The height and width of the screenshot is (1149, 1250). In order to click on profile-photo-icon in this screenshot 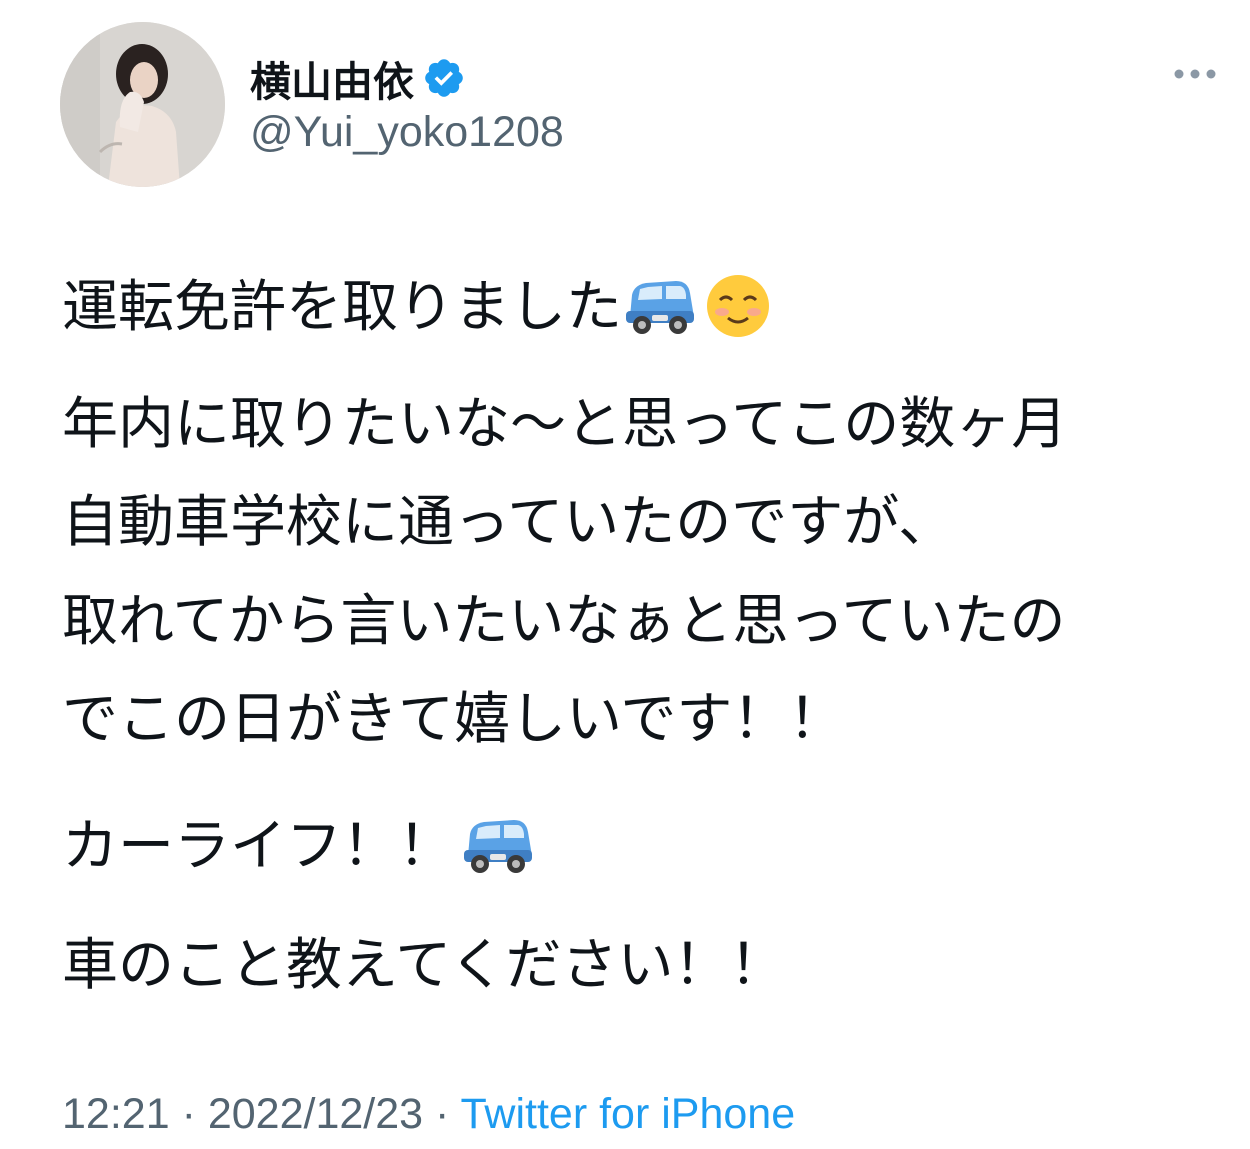, I will do `click(142, 104)`.